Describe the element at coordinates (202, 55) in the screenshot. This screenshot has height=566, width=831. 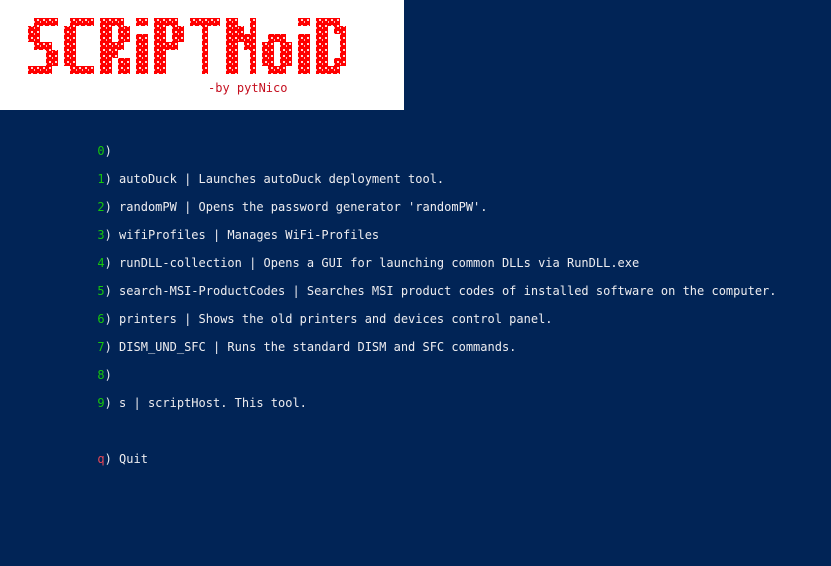
I see `banner: -by pytNico` at that location.